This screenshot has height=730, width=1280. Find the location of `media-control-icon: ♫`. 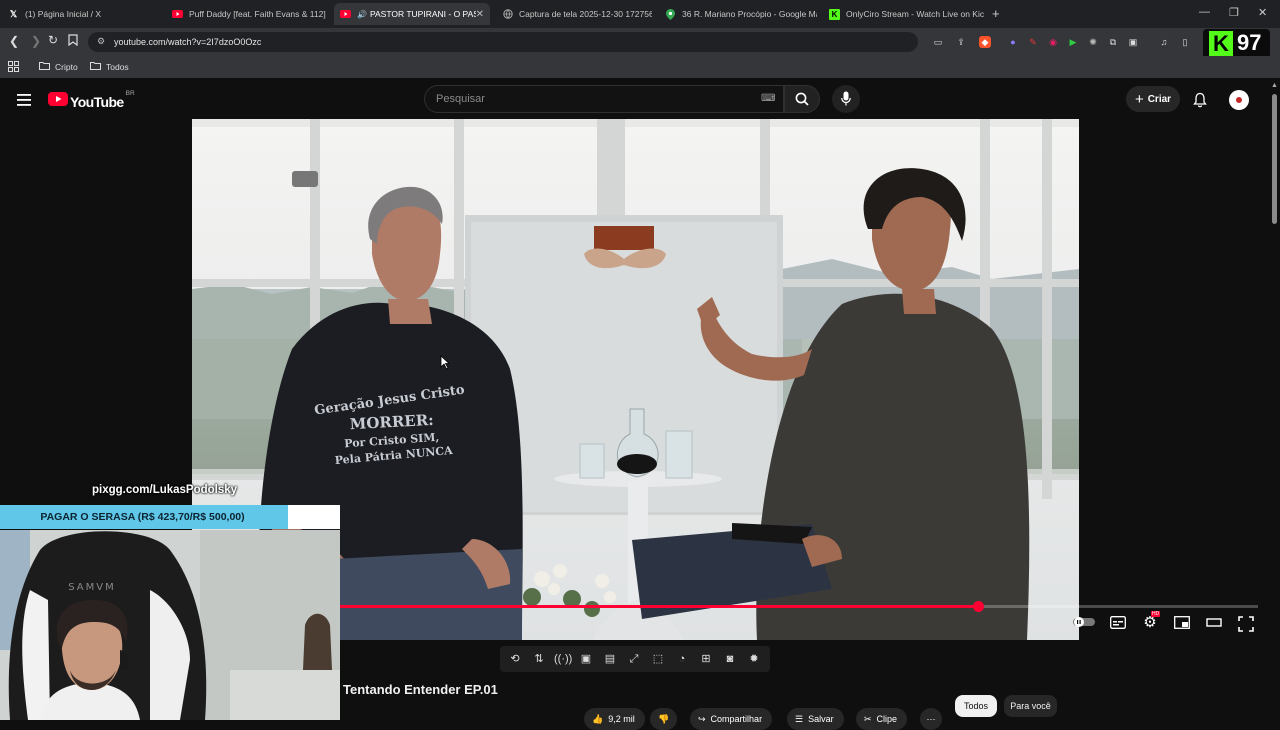

media-control-icon: ♫ is located at coordinates (1164, 42).